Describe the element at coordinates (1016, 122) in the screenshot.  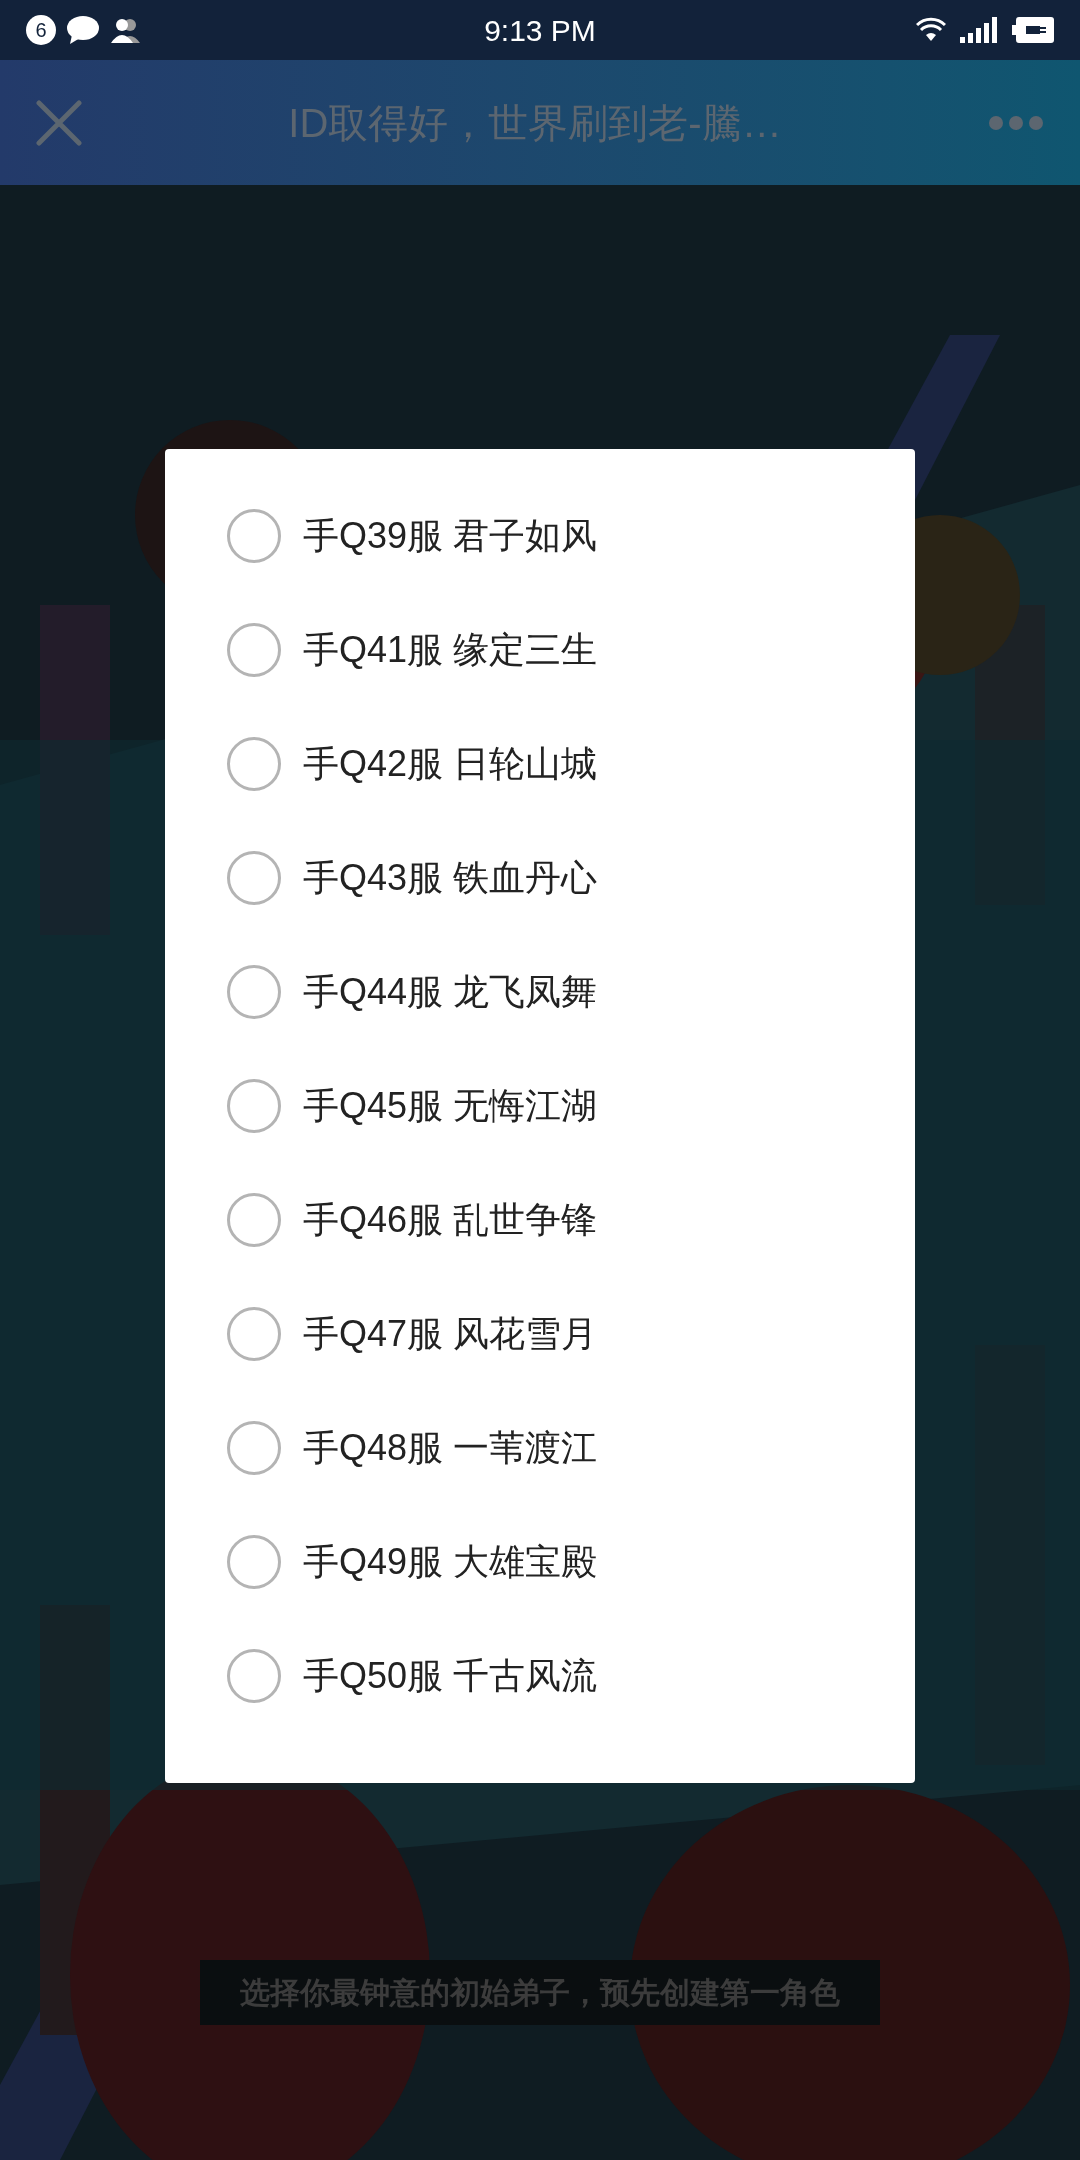
I see `more-icon` at that location.